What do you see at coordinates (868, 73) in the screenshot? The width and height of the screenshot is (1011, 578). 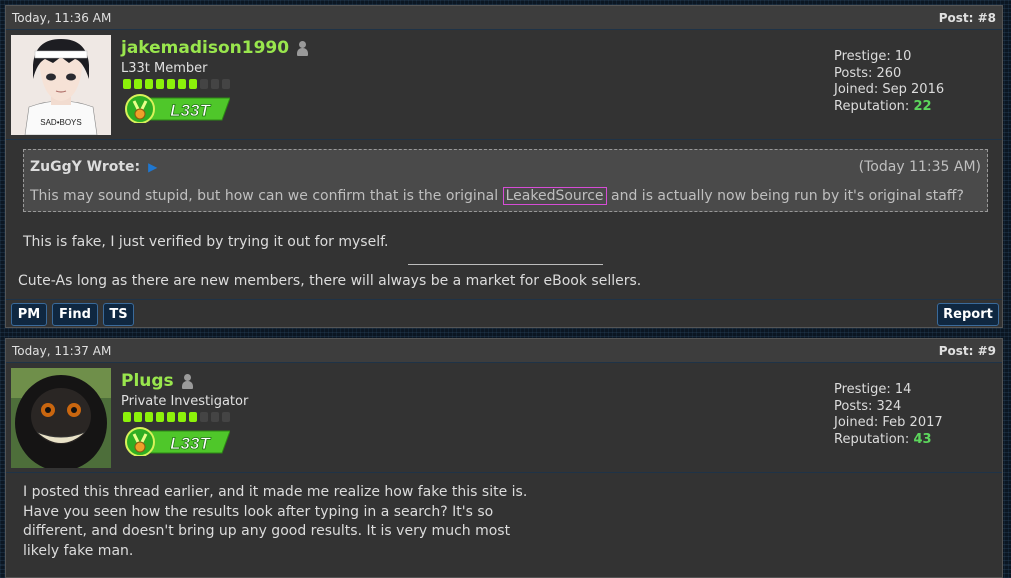 I see `stat-posts: Posts: 260` at bounding box center [868, 73].